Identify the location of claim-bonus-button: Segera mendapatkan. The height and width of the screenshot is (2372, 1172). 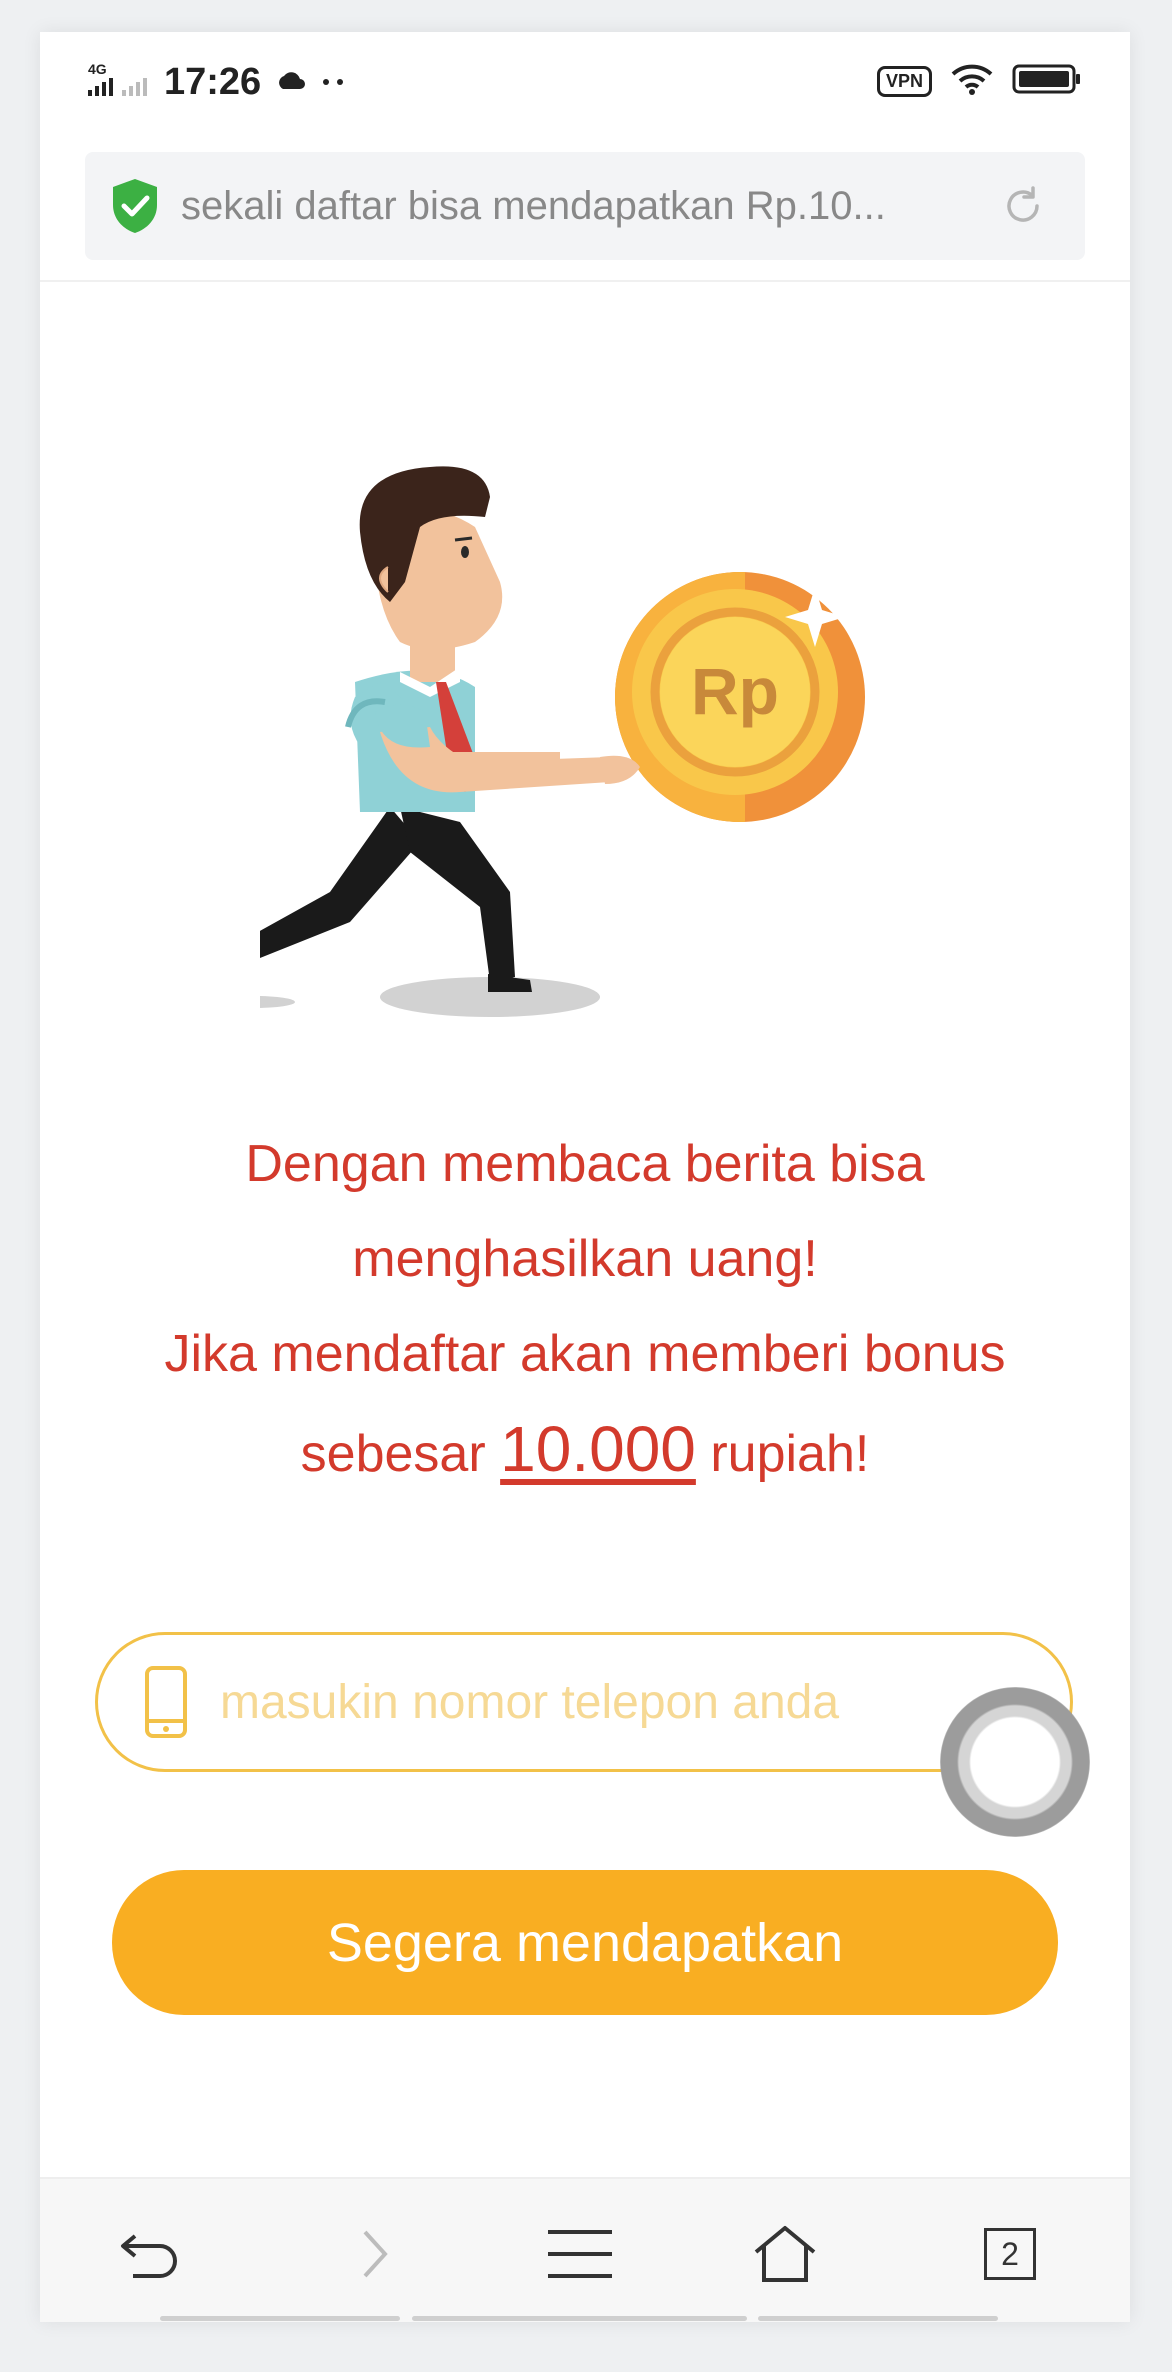
(585, 1942).